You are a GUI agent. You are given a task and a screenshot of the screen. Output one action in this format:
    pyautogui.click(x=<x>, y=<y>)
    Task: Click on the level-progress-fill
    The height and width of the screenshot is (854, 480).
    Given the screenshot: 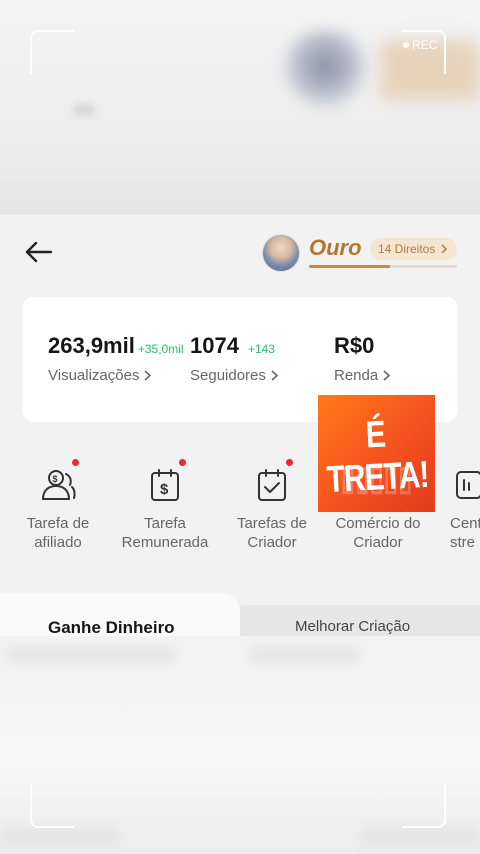 What is the action you would take?
    pyautogui.click(x=350, y=266)
    